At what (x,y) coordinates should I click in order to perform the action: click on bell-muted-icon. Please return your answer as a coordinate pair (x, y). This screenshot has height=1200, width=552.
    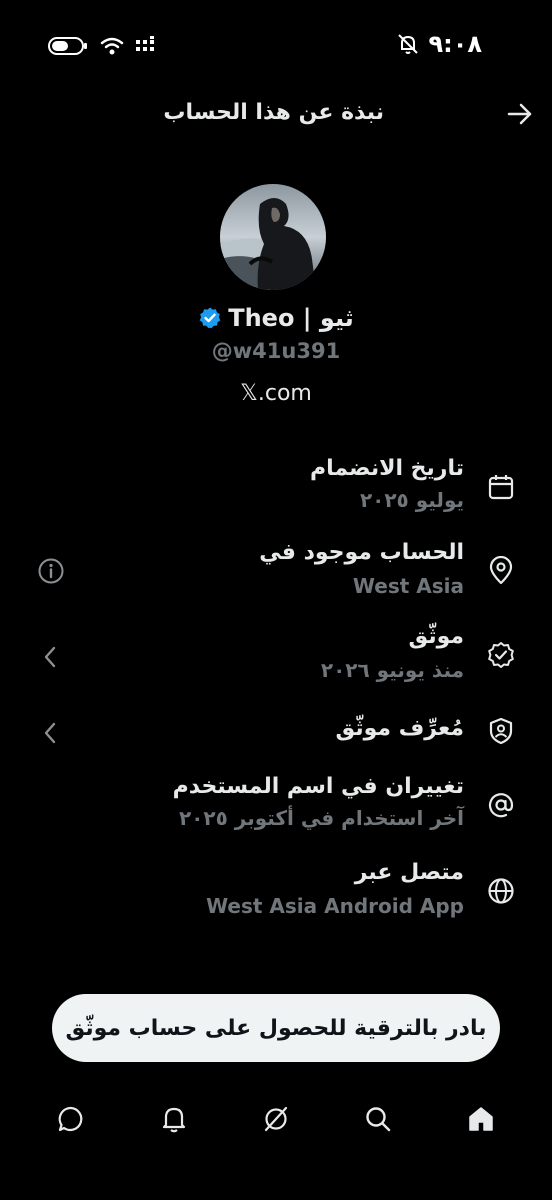
    Looking at the image, I should click on (408, 44).